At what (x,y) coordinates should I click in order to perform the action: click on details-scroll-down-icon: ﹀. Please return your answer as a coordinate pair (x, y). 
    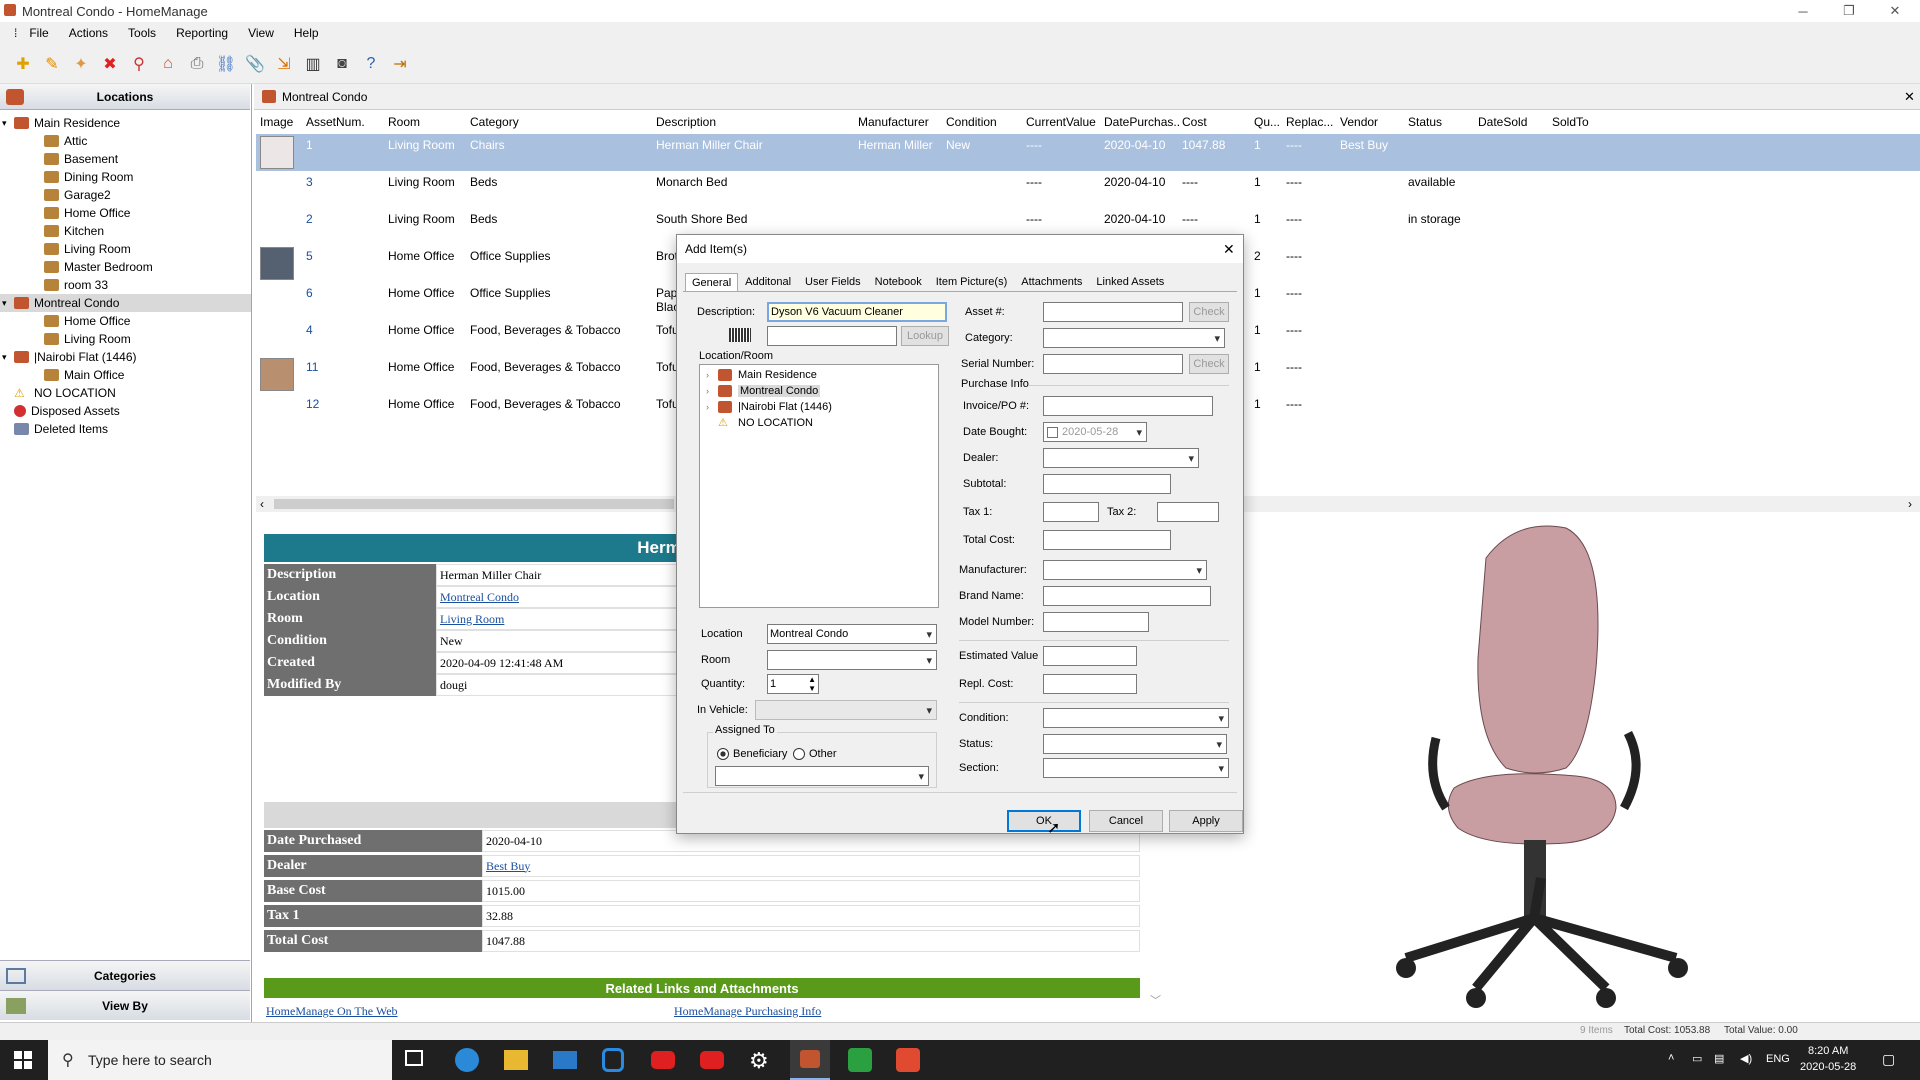
    Looking at the image, I should click on (1155, 1000).